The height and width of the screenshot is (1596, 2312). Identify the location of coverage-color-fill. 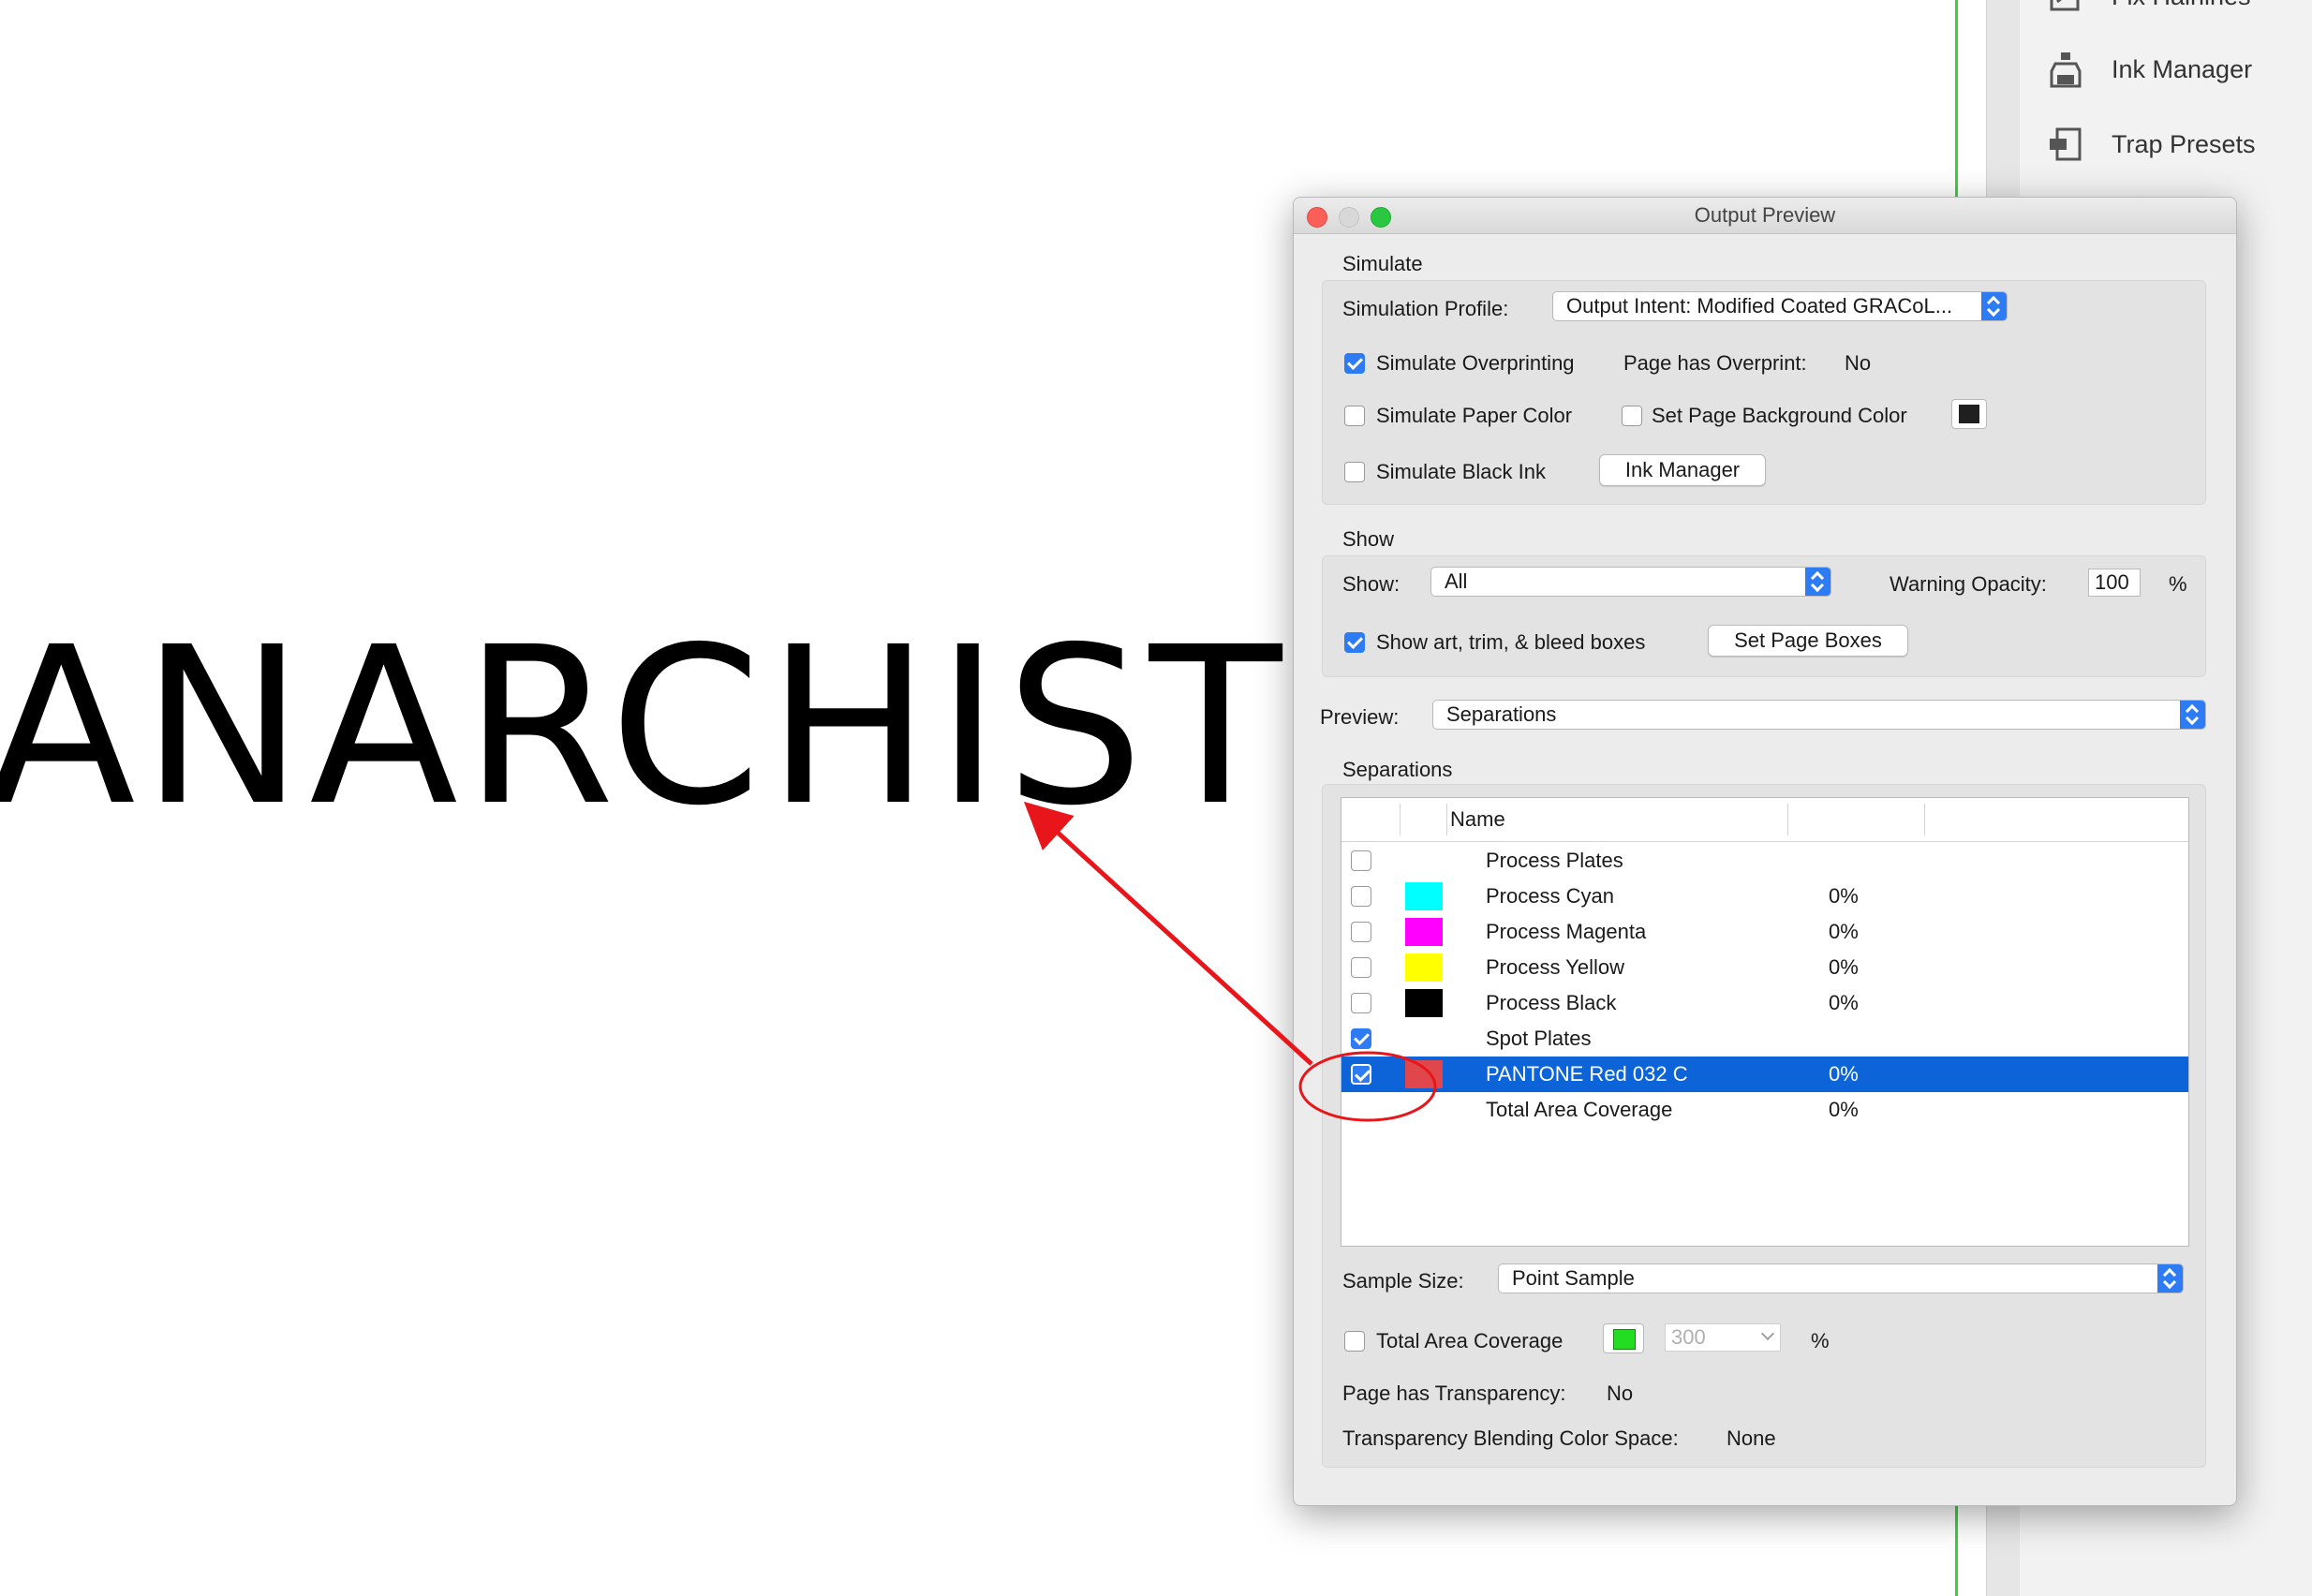
(1624, 1339).